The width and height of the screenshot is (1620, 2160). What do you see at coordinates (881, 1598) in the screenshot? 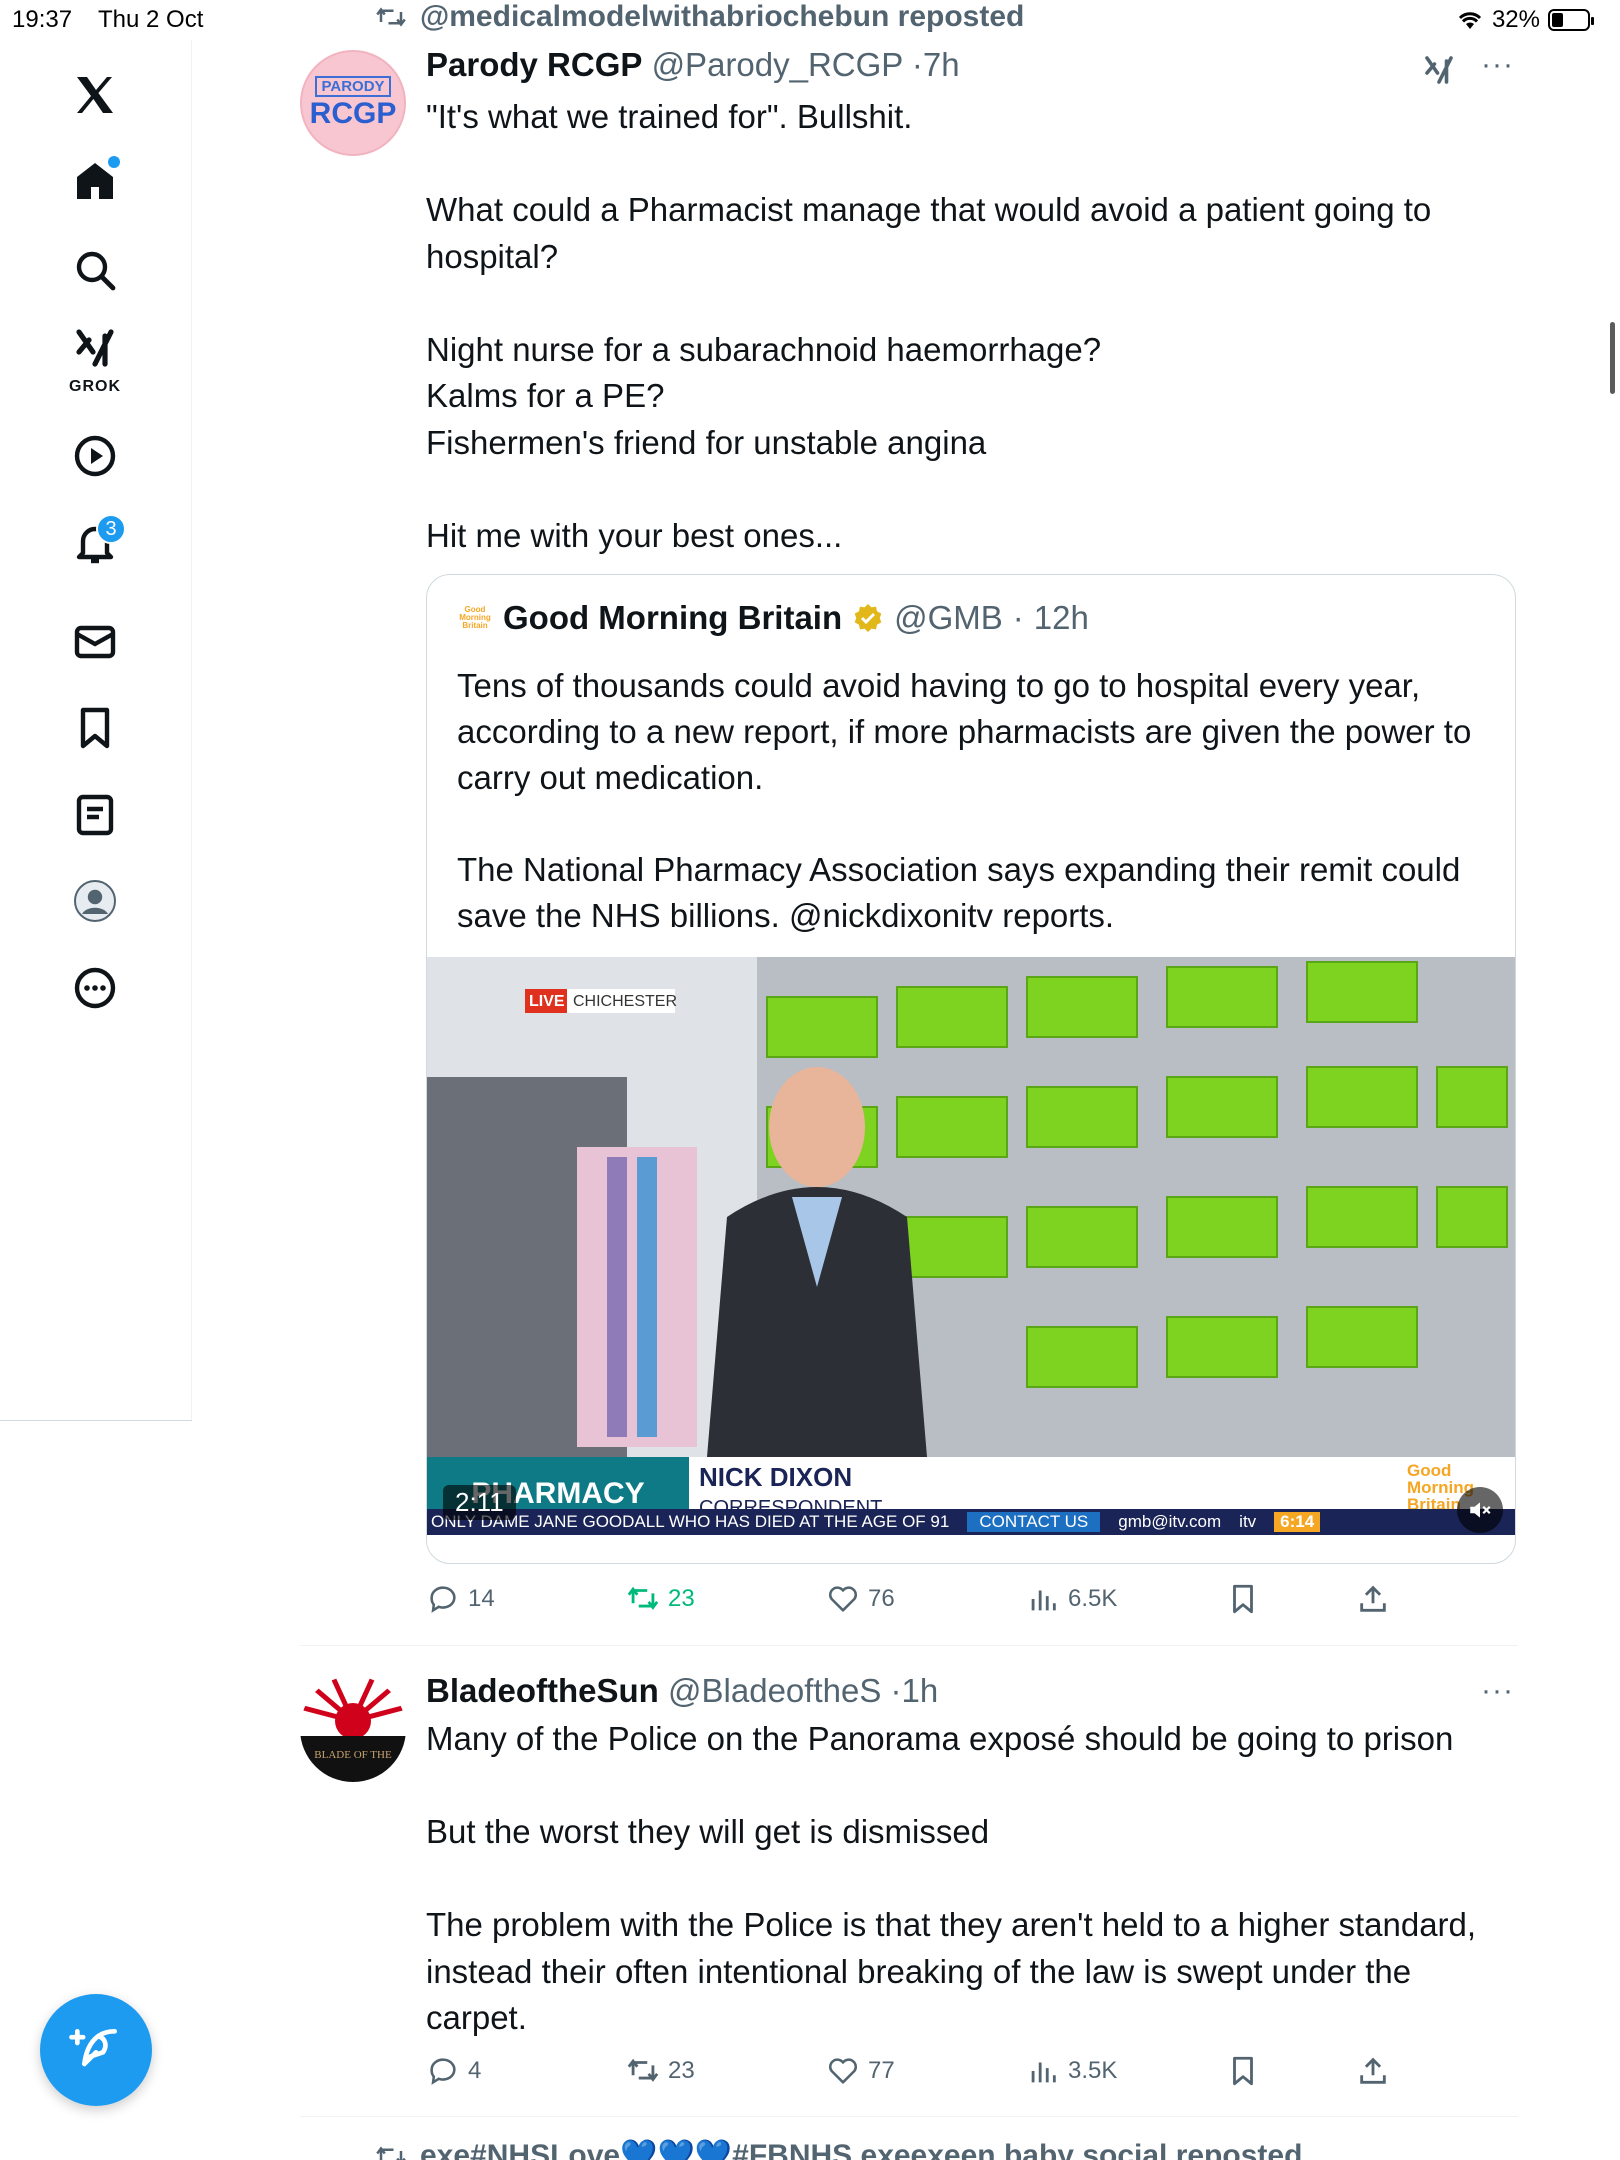
I see `like-count: 76` at bounding box center [881, 1598].